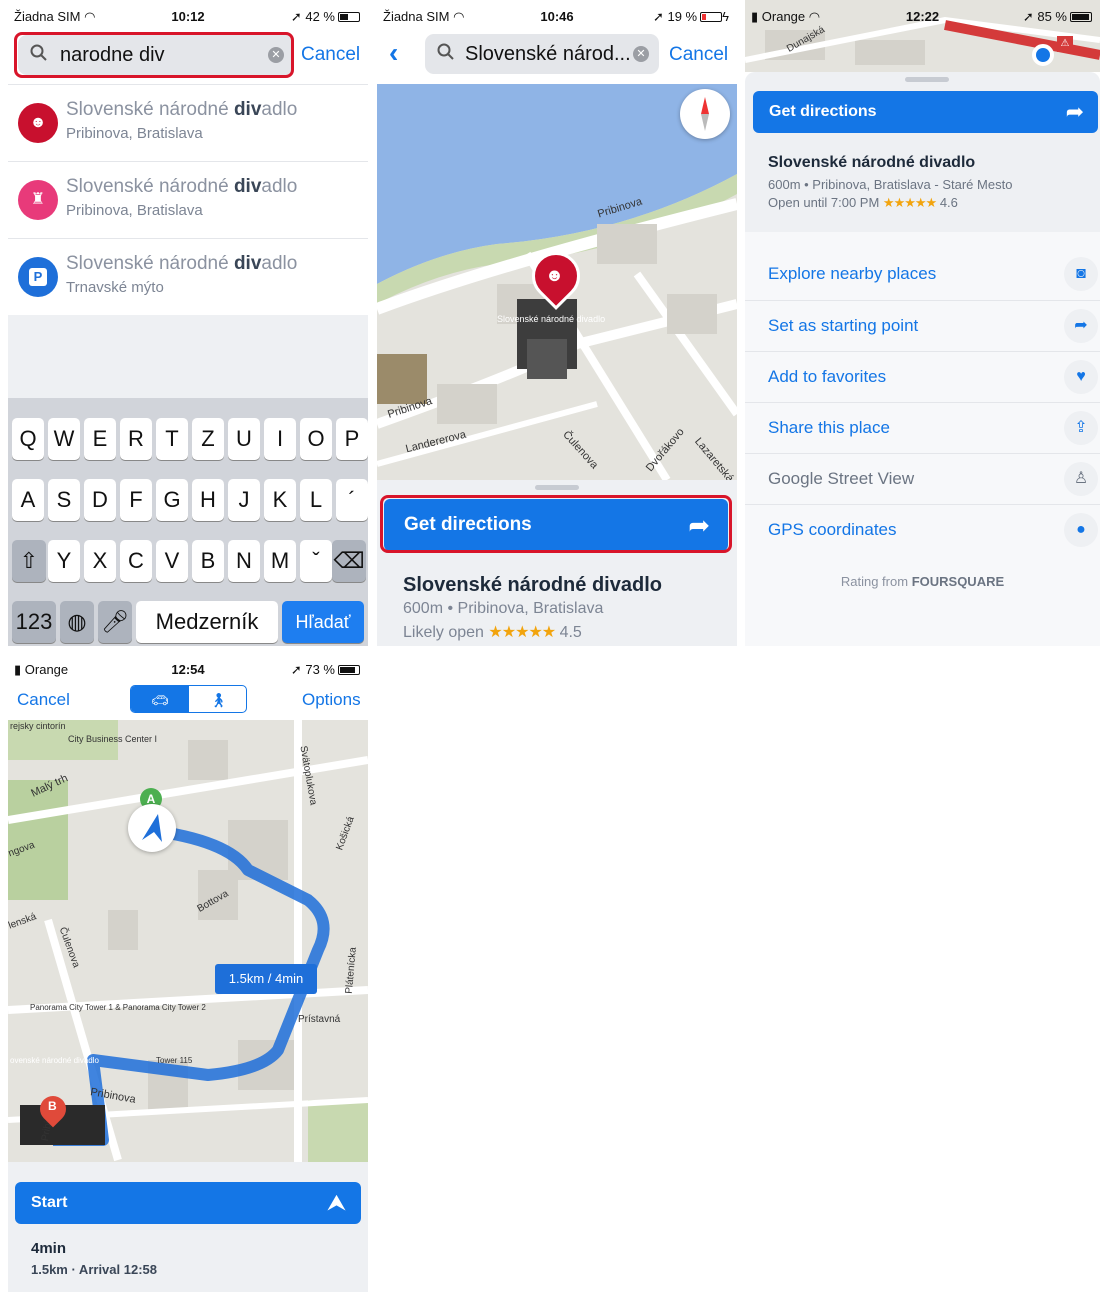 Image resolution: width=1100 pixels, height=1292 pixels. What do you see at coordinates (188, 356) in the screenshot?
I see `results-empty-area` at bounding box center [188, 356].